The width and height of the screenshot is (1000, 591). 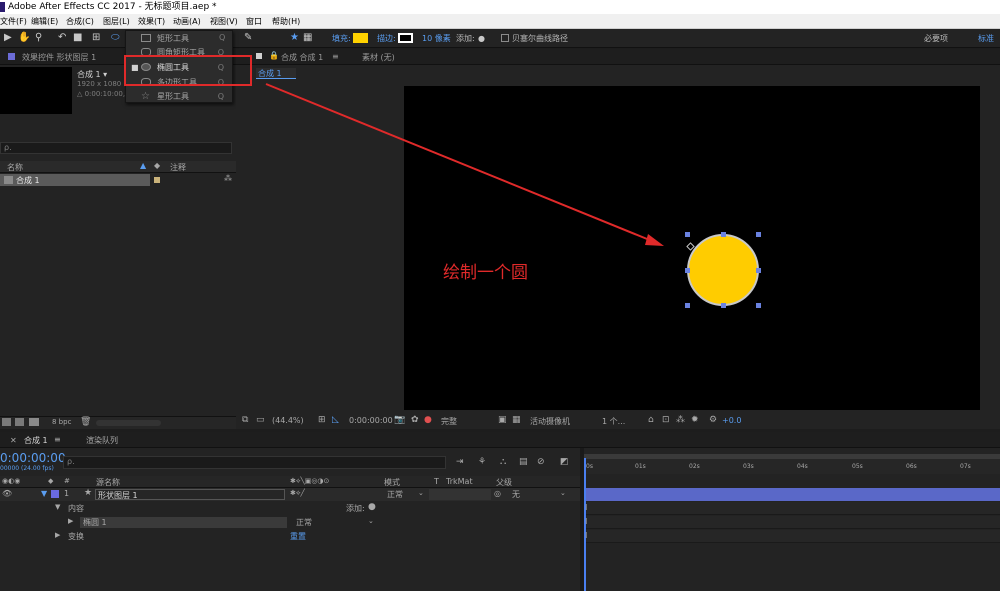 What do you see at coordinates (497, 493) in the screenshot?
I see `pickwhip-icon: ◎` at bounding box center [497, 493].